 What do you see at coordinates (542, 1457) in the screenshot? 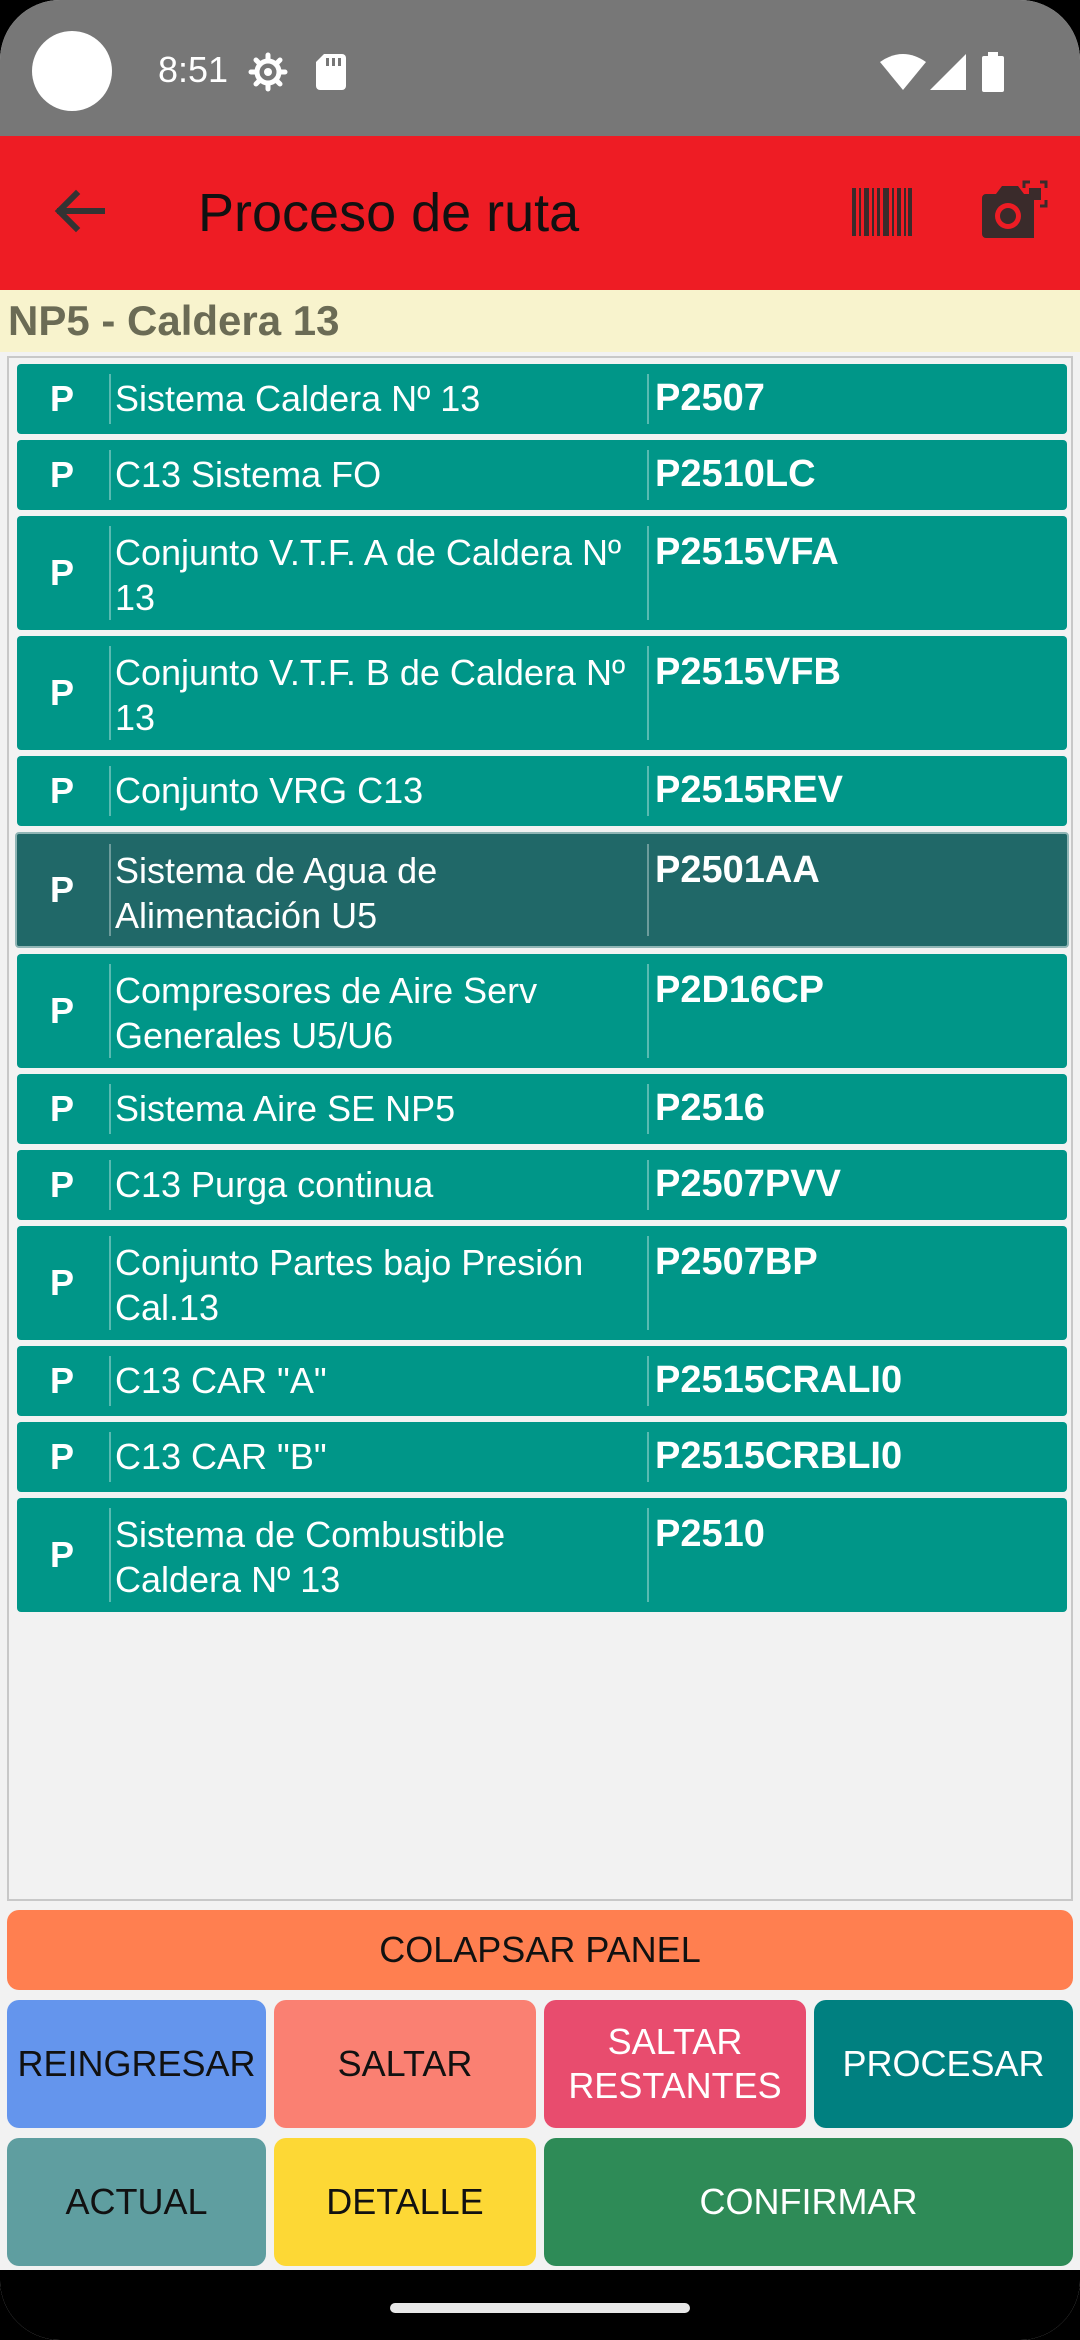
I see `list-item: P C13 CAR "B" P2515CRBLI0` at bounding box center [542, 1457].